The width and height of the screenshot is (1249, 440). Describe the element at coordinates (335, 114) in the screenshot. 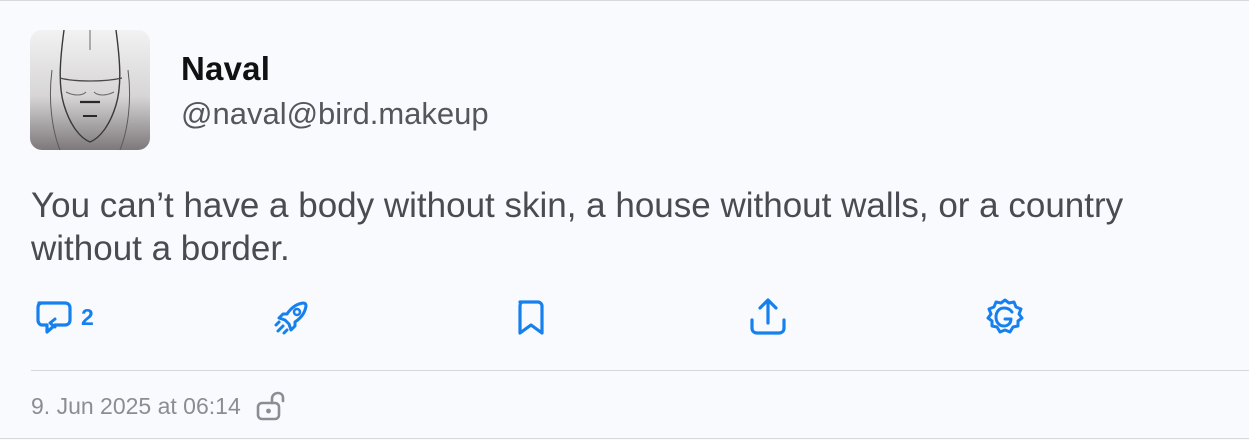

I see `author-handle: @naval@bird.makeup` at that location.